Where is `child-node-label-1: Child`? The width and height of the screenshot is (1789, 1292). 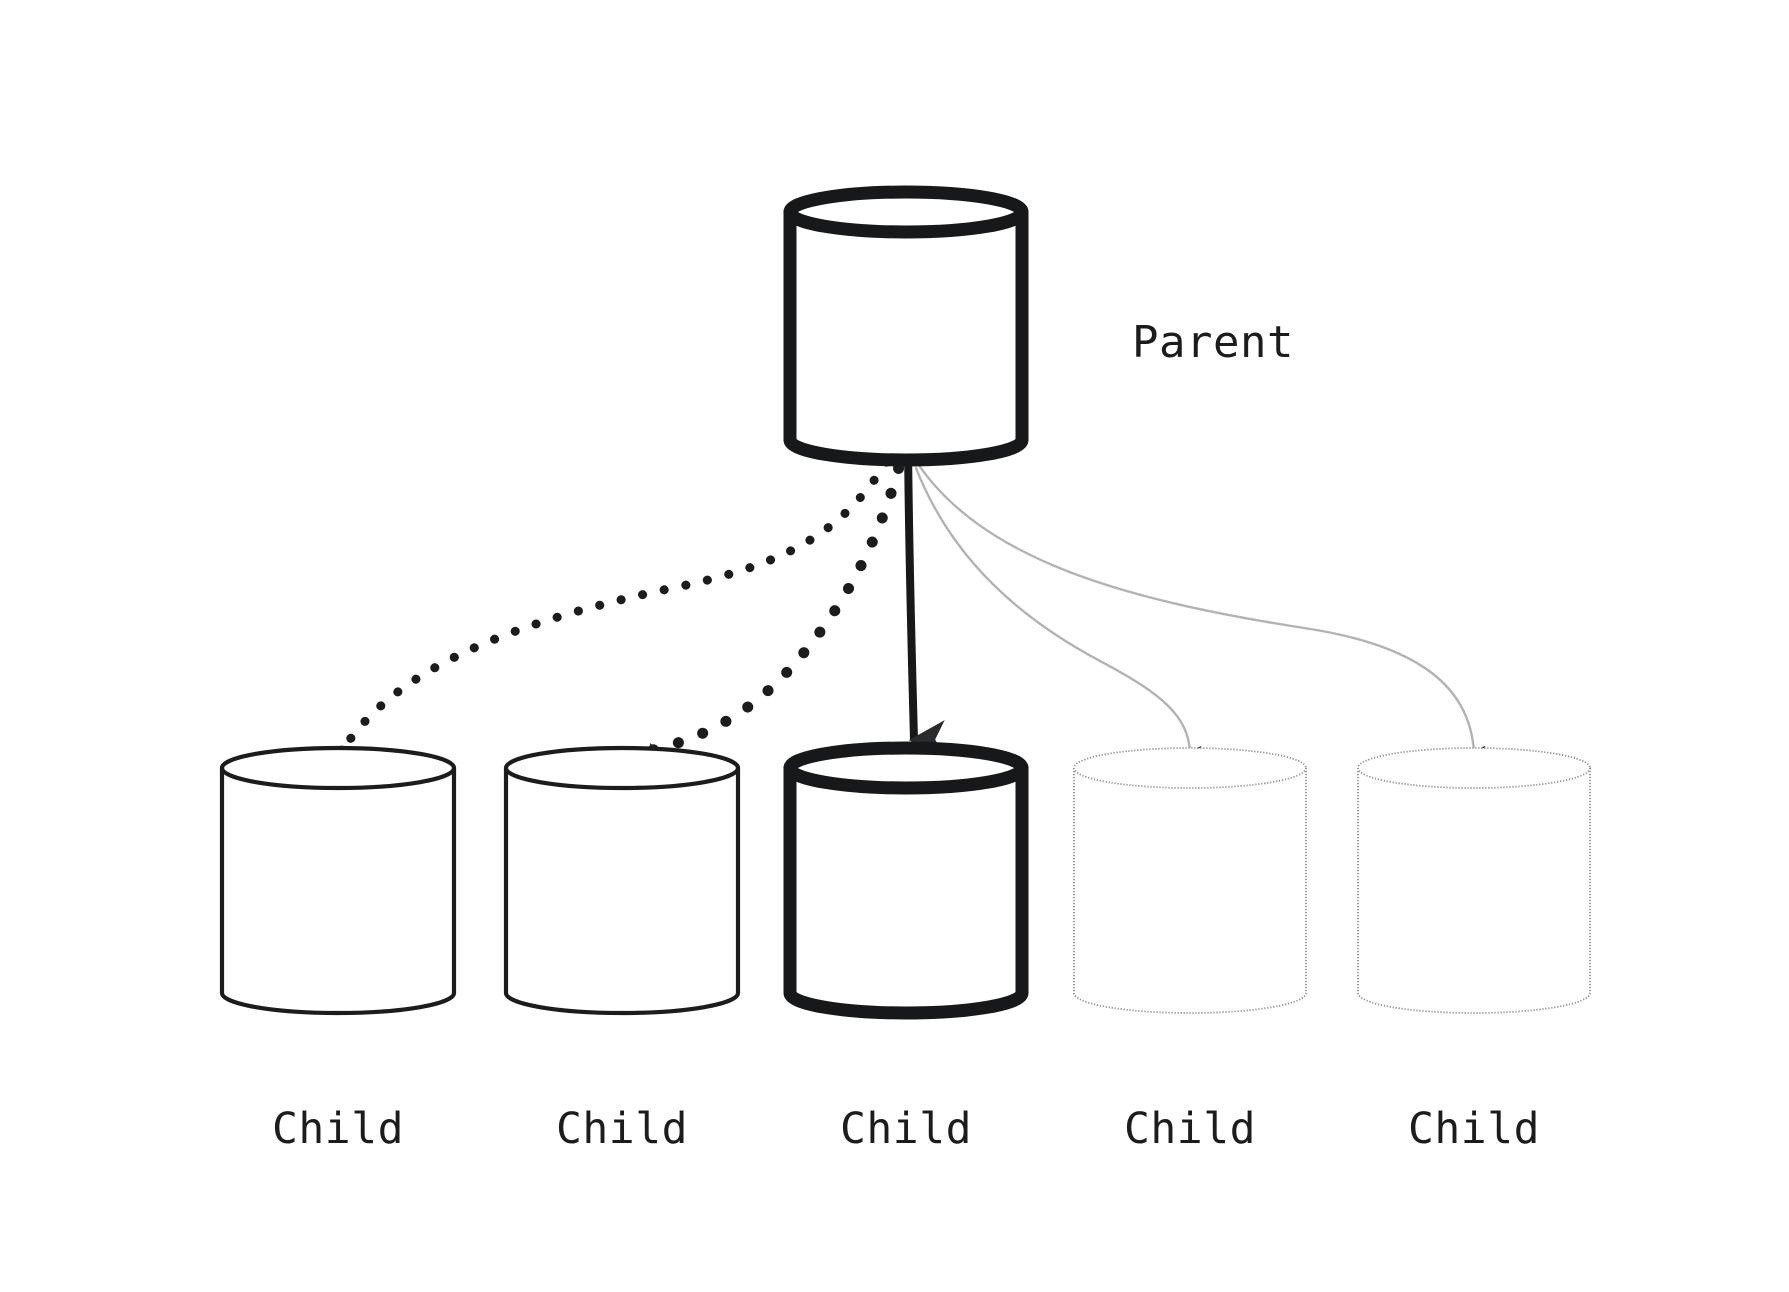 child-node-label-1: Child is located at coordinates (338, 1129).